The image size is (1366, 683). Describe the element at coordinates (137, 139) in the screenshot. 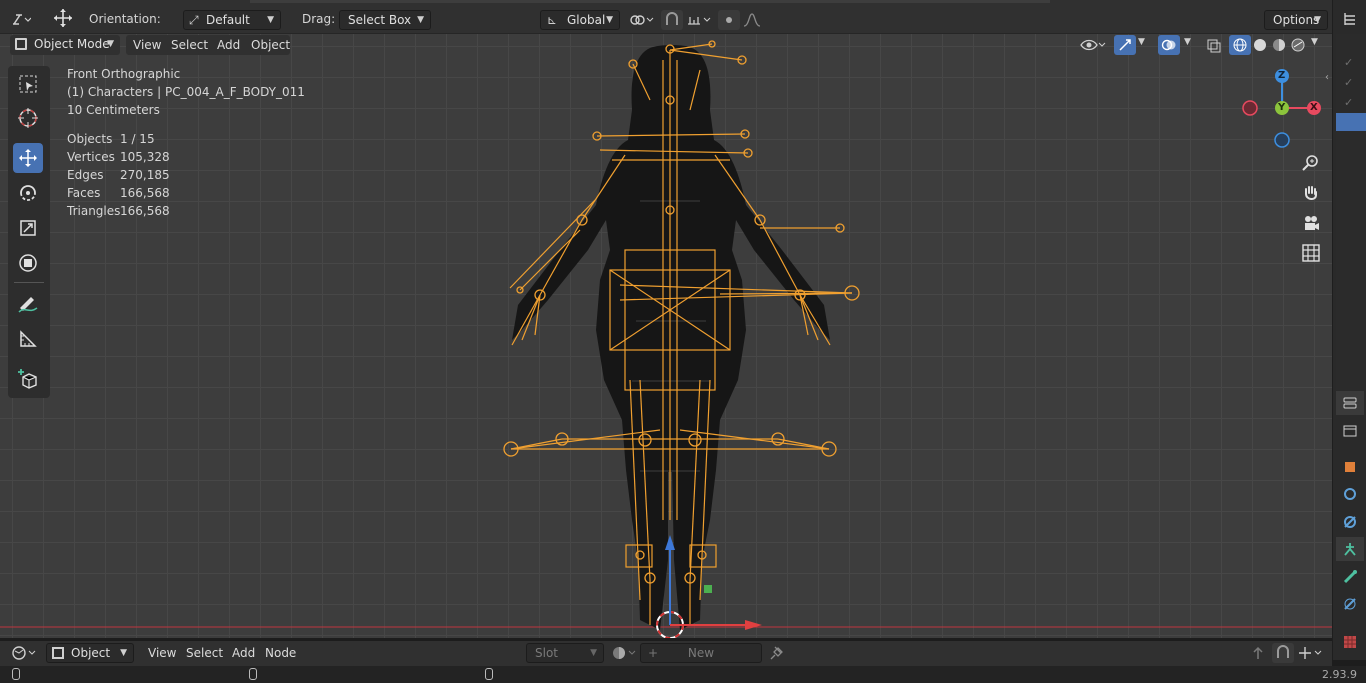

I see `stat-value: 1 / 15` at that location.